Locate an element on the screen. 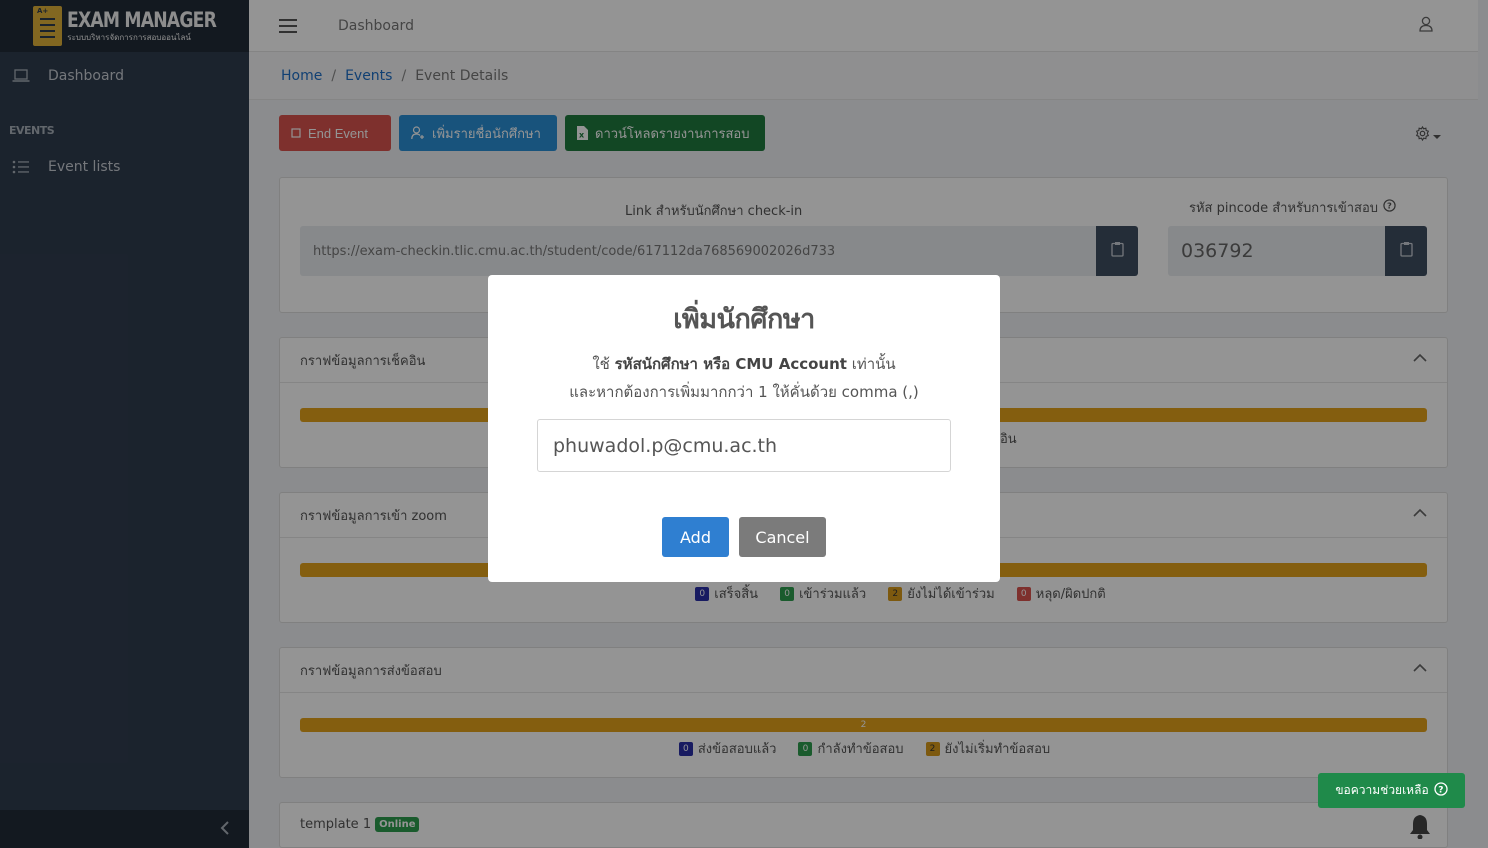 This screenshot has width=1488, height=848. student-id-input is located at coordinates (744, 445).